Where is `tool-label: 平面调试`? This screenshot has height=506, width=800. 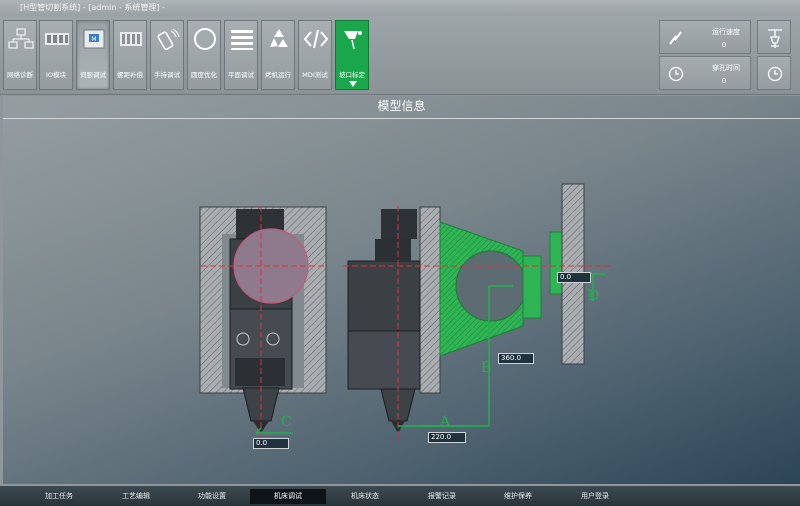 tool-label: 平面调试 is located at coordinates (241, 75).